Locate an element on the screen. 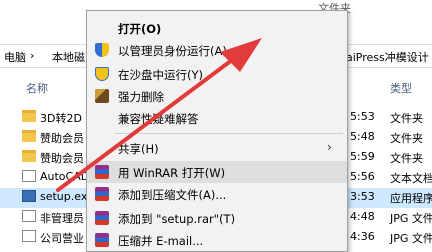 Image resolution: width=432 pixels, height=252 pixels. menu-item-label: 兼容性疑难解答 is located at coordinates (158, 119).